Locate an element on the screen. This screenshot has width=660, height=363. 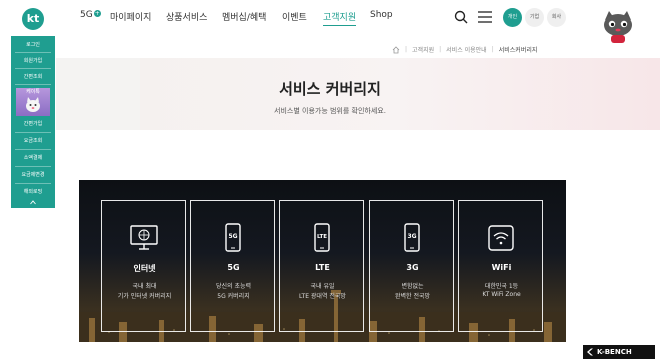
globe-monitor-icon is located at coordinates (144, 237).